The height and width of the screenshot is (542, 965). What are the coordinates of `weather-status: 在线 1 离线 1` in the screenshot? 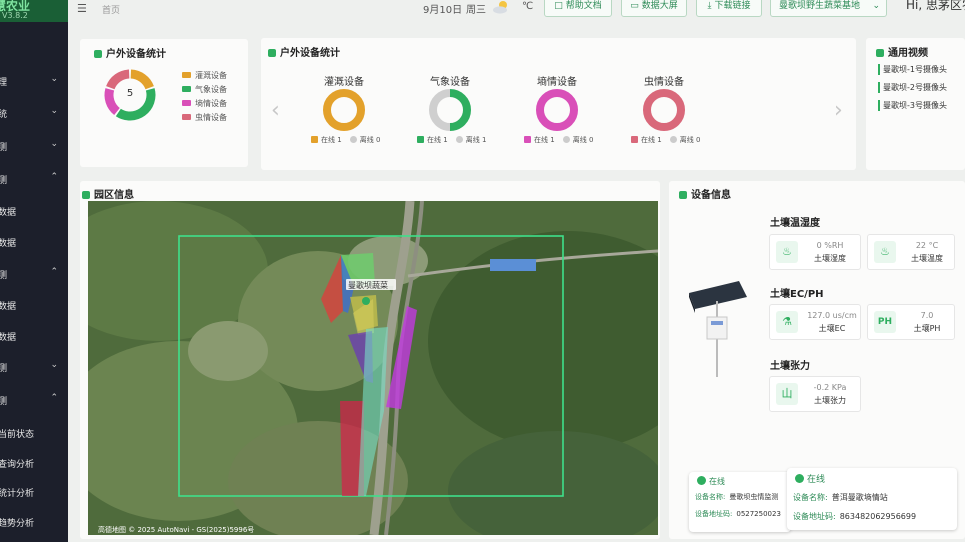 It's located at (451, 140).